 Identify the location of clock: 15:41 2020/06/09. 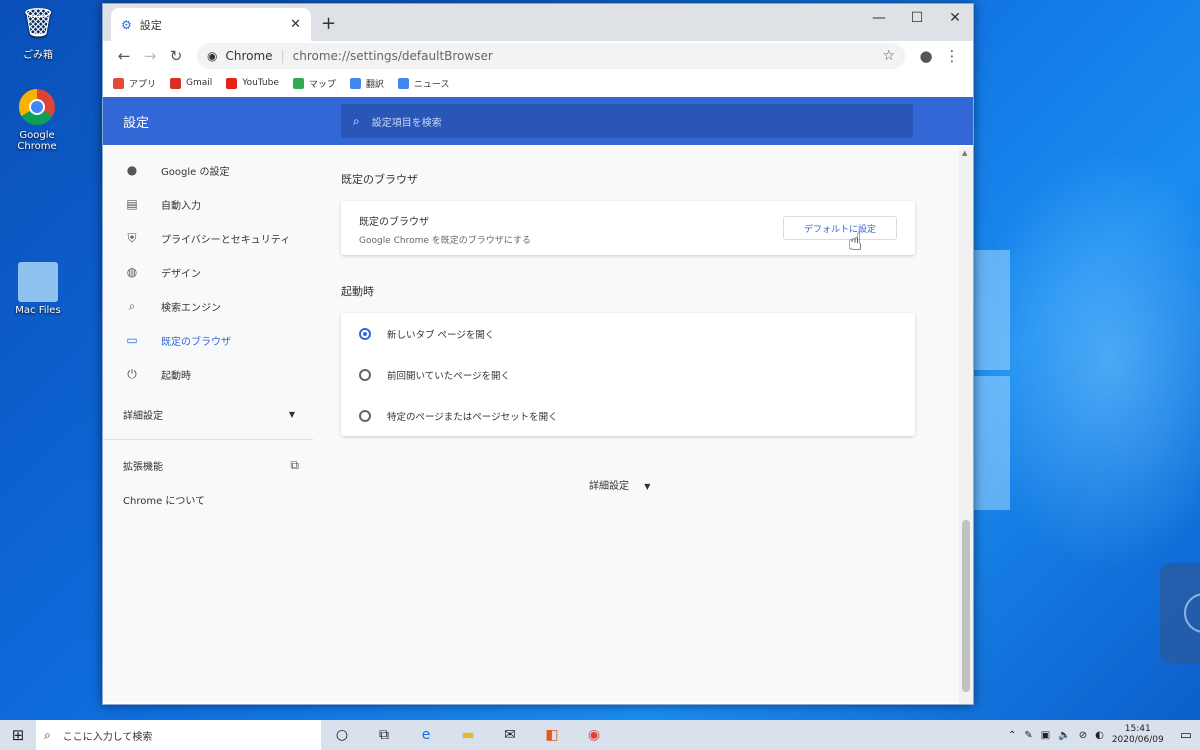
(1138, 735).